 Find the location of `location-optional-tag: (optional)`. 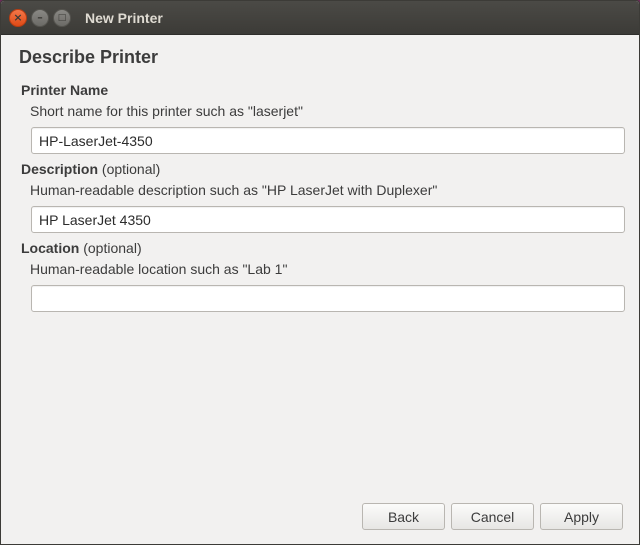

location-optional-tag: (optional) is located at coordinates (112, 248).